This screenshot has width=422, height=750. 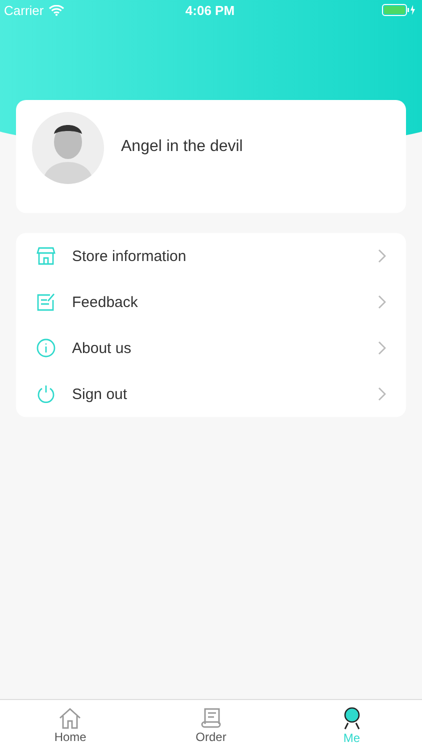 What do you see at coordinates (46, 256) in the screenshot?
I see `store-icon` at bounding box center [46, 256].